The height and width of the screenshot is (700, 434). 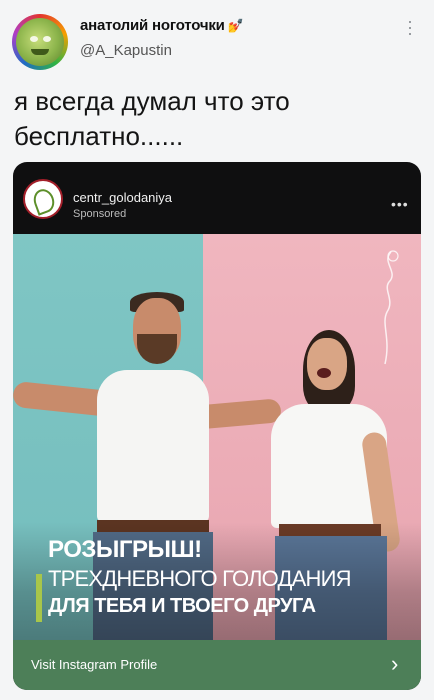 I want to click on author-handle: @A_Kapustin, so click(x=126, y=50).